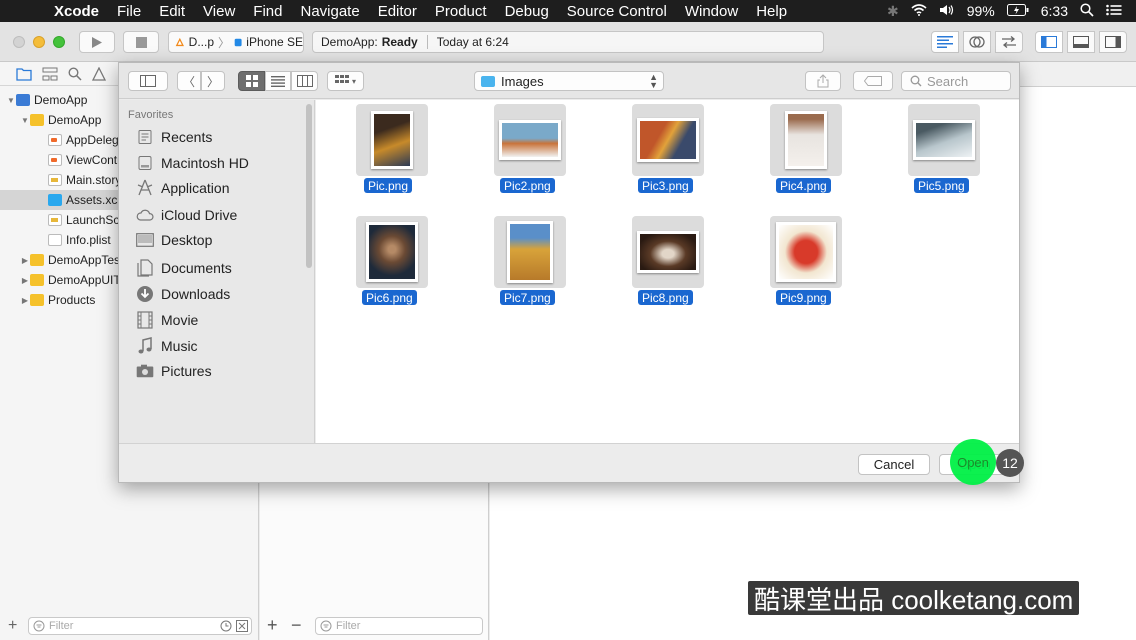  Describe the element at coordinates (80, 11) in the screenshot. I see `menu-app-name: Xcode` at that location.